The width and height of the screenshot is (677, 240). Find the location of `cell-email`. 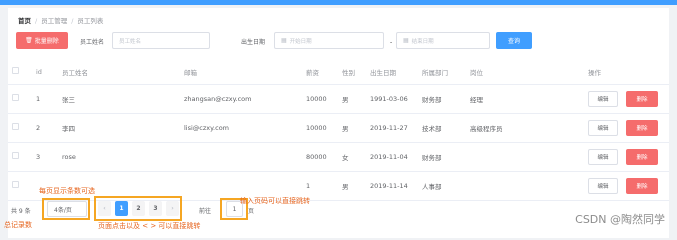

cell-email is located at coordinates (241, 157).